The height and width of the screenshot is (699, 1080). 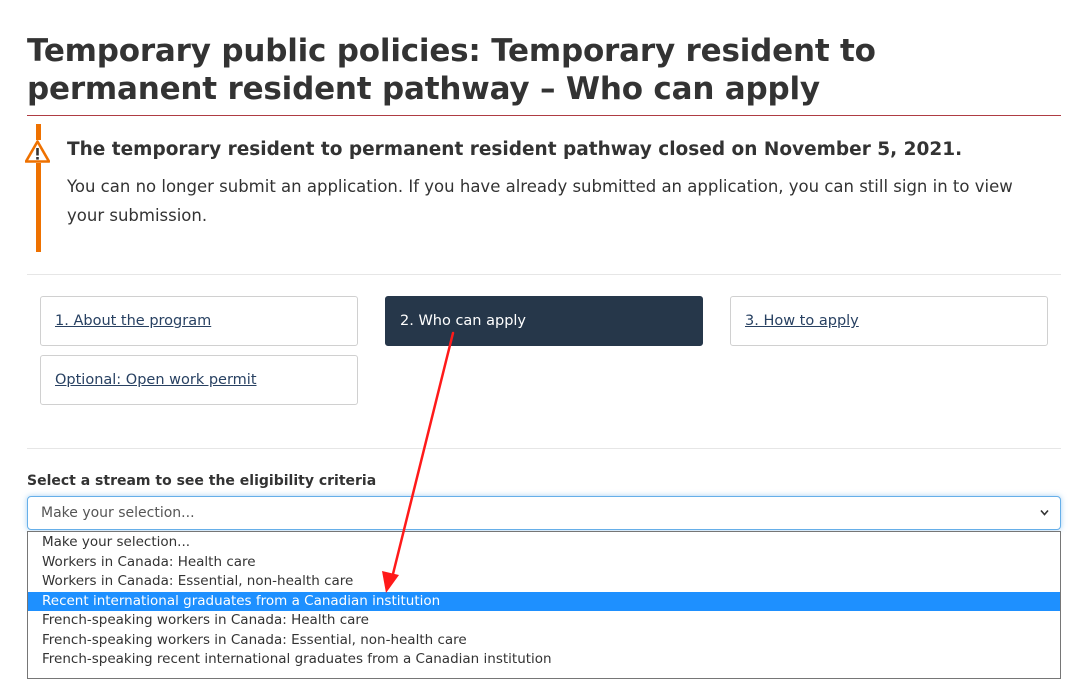 I want to click on step-how-to-apply-link: 3. How to apply, so click(x=802, y=321).